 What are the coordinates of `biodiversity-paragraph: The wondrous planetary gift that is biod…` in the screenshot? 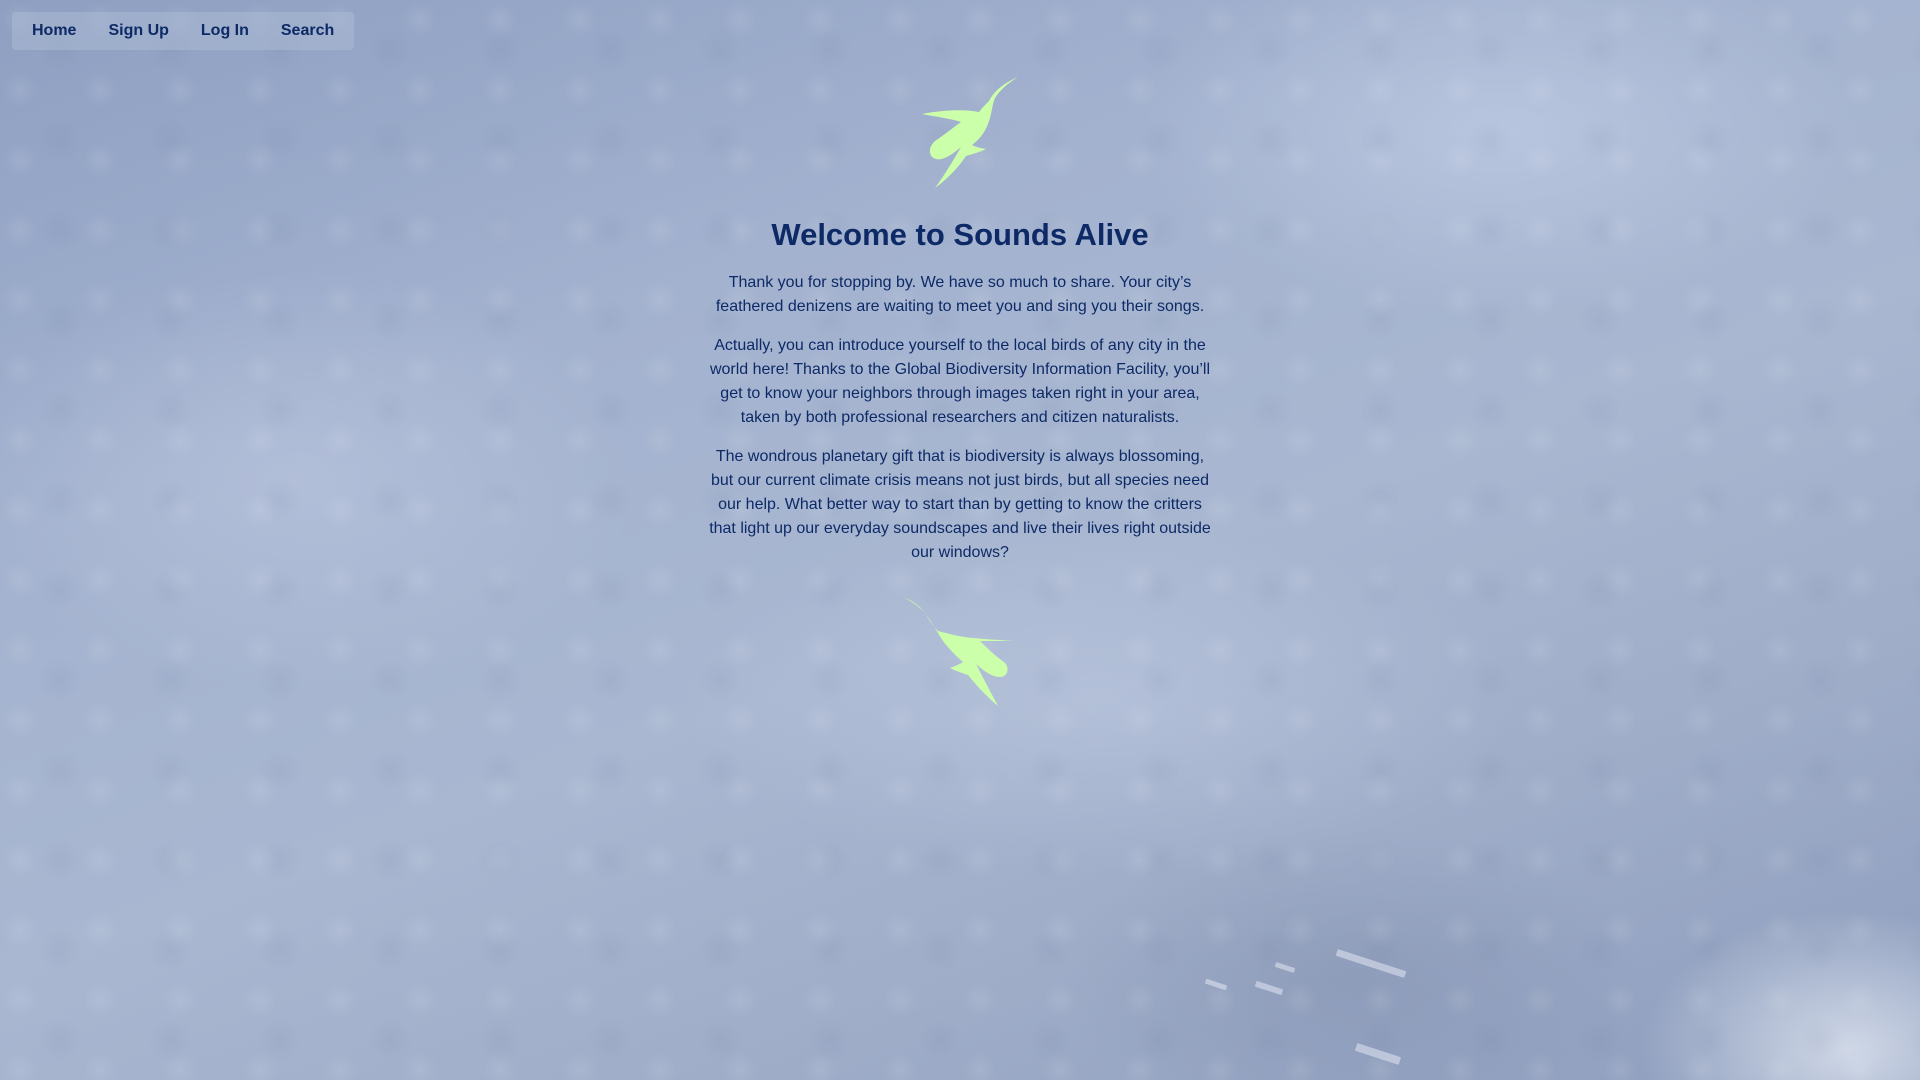 It's located at (960, 505).